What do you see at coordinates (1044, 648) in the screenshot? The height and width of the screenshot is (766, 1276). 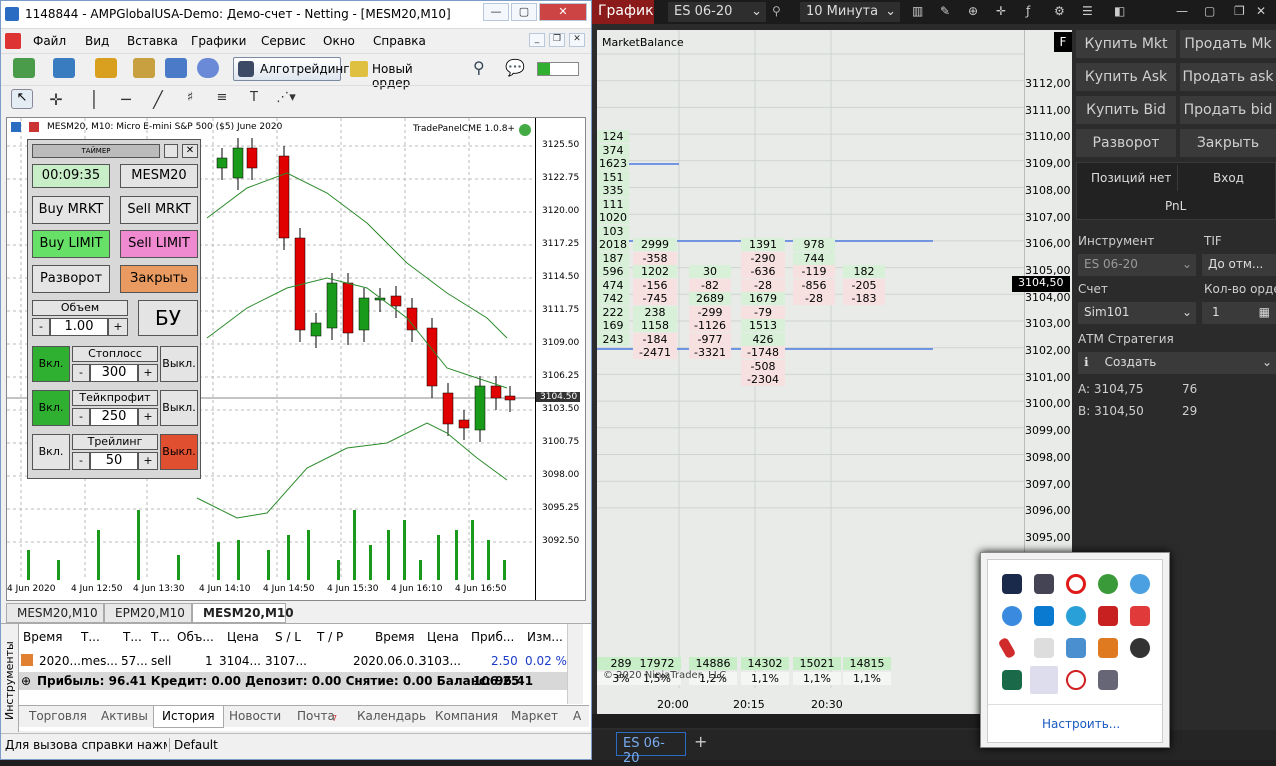 I see `flag-tray-icon` at bounding box center [1044, 648].